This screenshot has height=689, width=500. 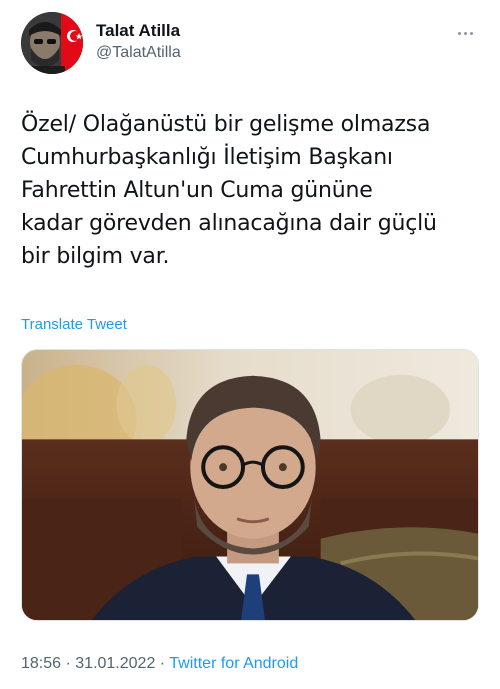 What do you see at coordinates (115, 663) in the screenshot?
I see `tweet-date: 31.01.2022` at bounding box center [115, 663].